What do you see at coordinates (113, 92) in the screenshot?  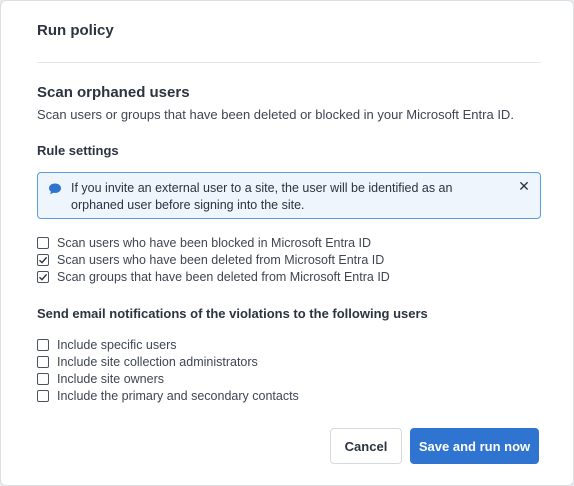 I see `section-heading: Scan orphaned users` at bounding box center [113, 92].